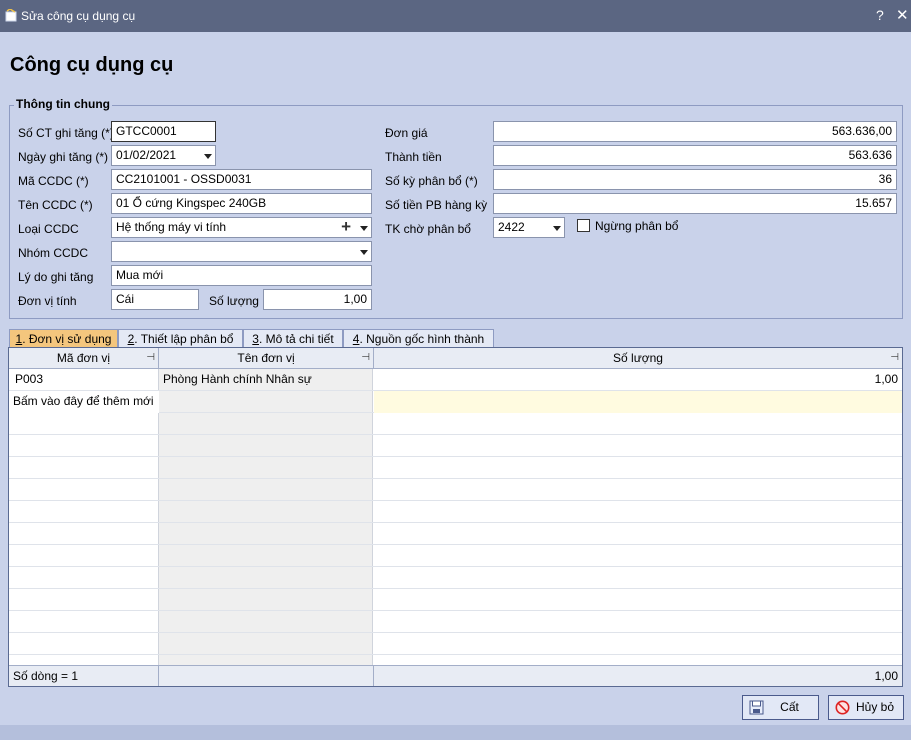  I want to click on tk-cho-label: TK chờ phân bổ, so click(428, 229).